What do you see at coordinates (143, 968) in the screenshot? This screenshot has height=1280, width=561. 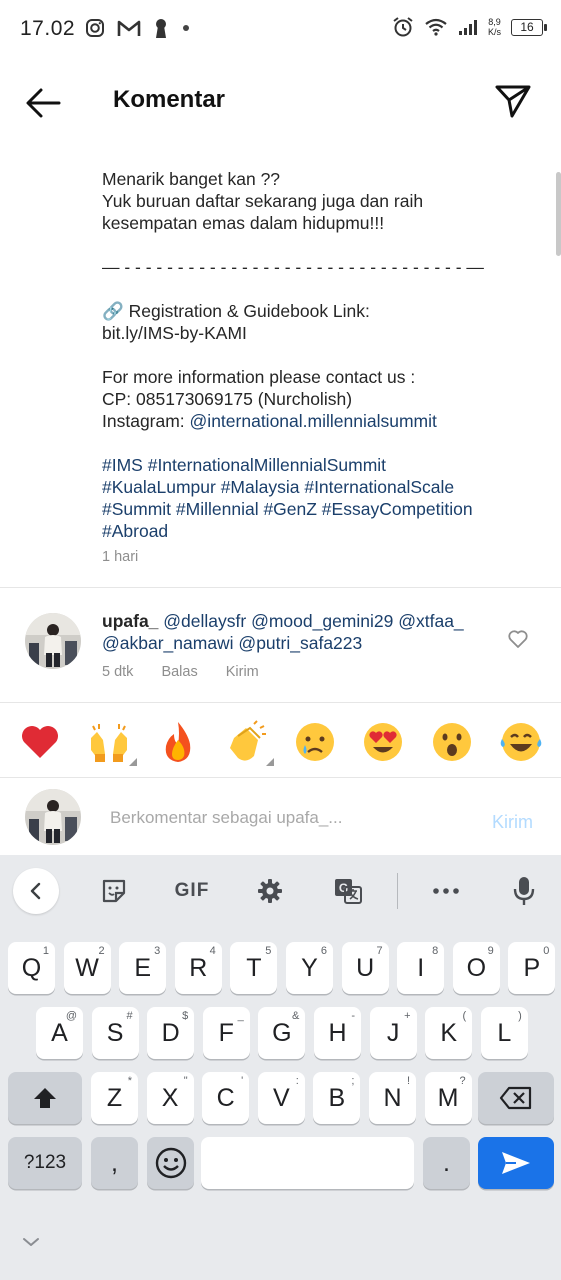 I see `key-e: 3E` at bounding box center [143, 968].